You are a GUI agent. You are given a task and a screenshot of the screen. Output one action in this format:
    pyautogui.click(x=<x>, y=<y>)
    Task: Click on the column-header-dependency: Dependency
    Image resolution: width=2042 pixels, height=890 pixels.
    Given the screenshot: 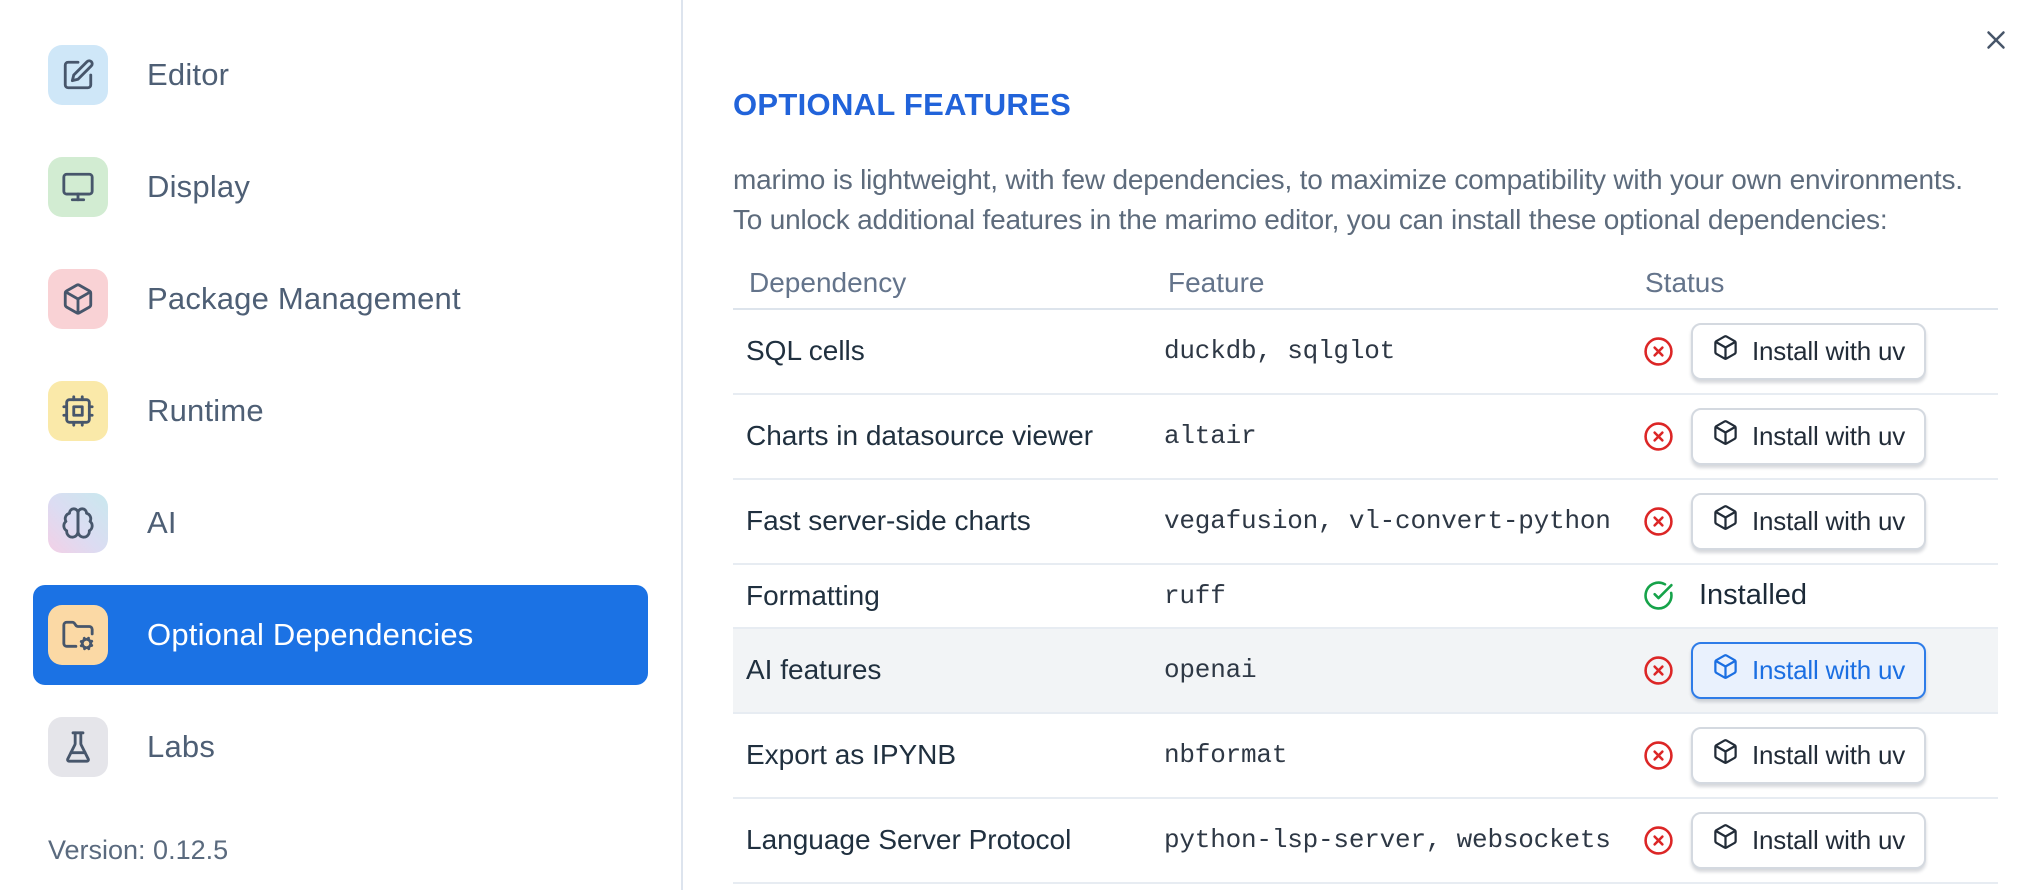 What is the action you would take?
    pyautogui.click(x=828, y=282)
    